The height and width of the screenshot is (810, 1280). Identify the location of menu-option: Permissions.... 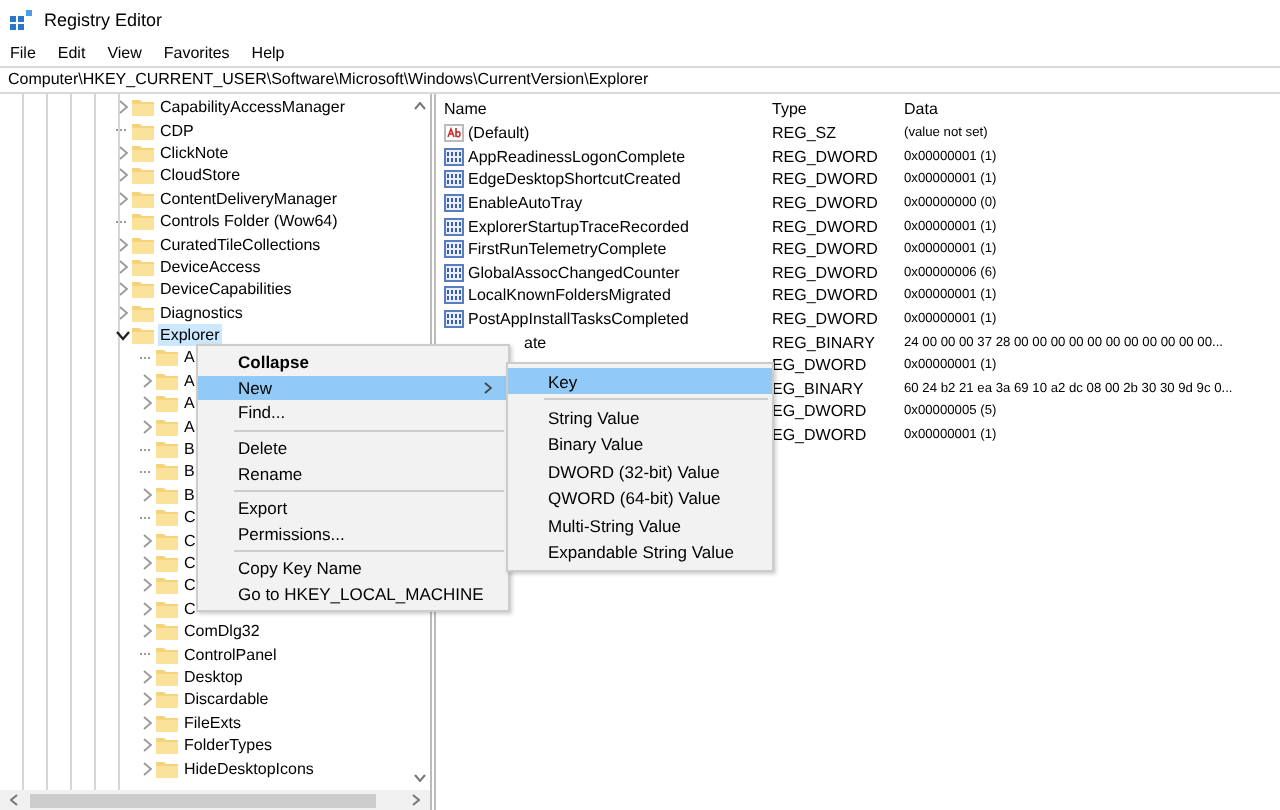
(353, 534).